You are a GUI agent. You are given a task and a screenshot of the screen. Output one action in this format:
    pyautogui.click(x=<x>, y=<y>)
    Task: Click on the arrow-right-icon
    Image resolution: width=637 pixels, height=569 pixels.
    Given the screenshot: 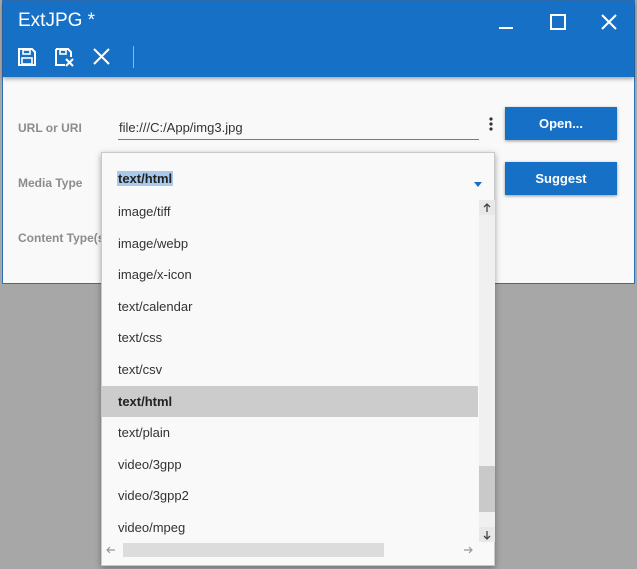 What is the action you would take?
    pyautogui.click(x=468, y=550)
    